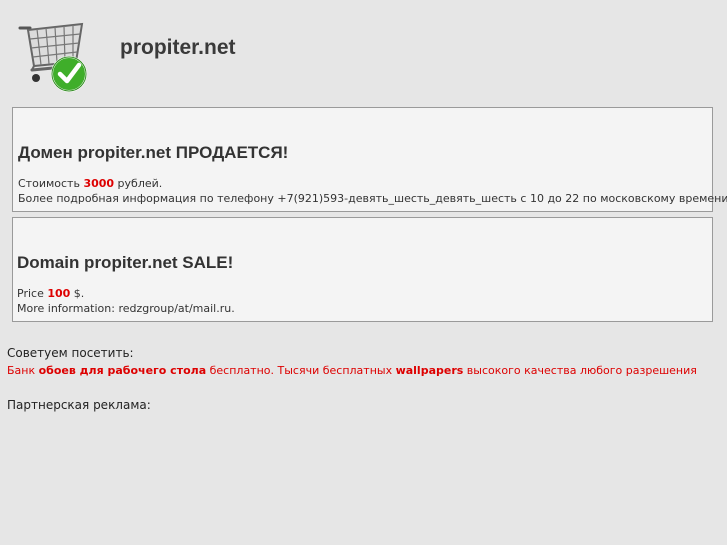  What do you see at coordinates (123, 370) in the screenshot?
I see `wallpapers-ru-link: обоев для рабочего стола` at bounding box center [123, 370].